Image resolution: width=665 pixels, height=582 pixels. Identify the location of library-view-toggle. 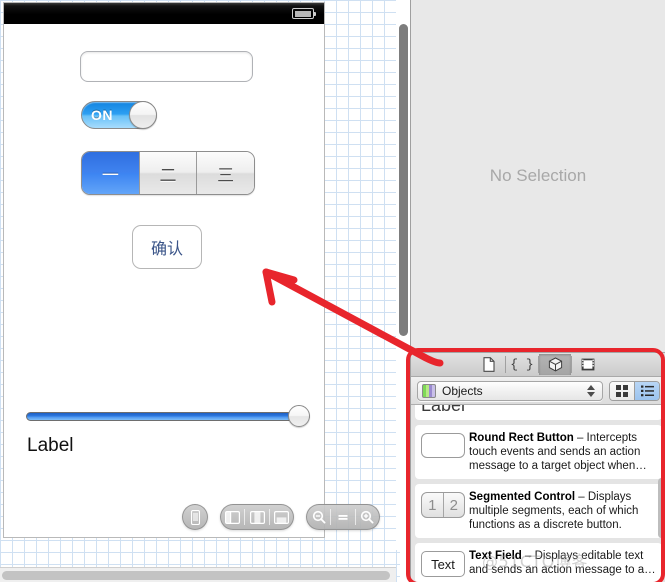
(634, 390).